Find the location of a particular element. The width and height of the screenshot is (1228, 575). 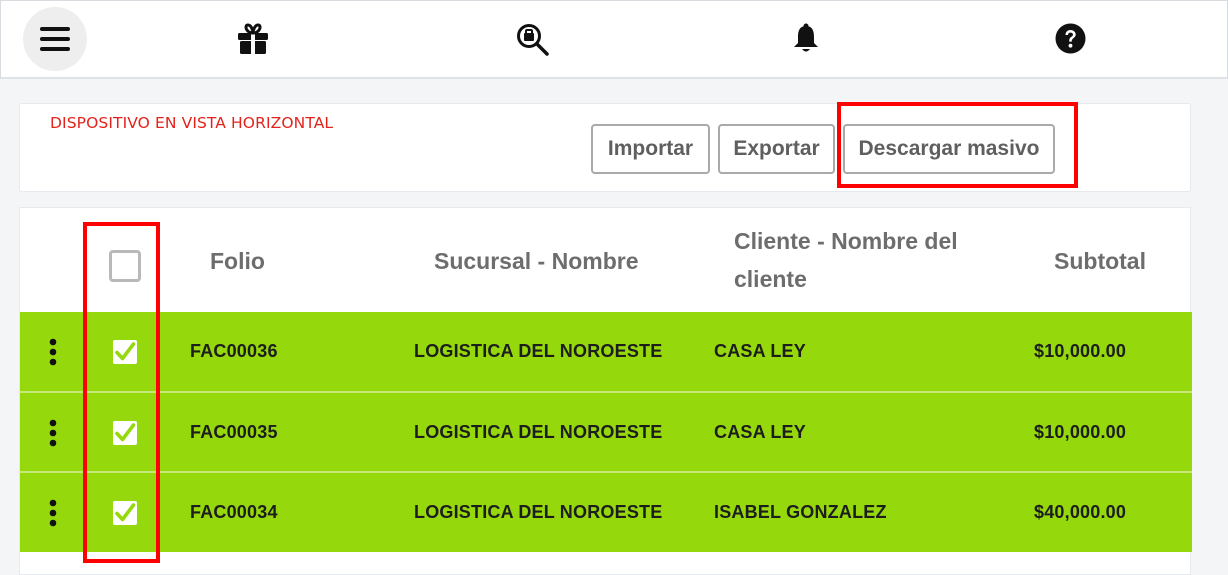

bulk-download-button: Descargar masivo is located at coordinates (949, 149).